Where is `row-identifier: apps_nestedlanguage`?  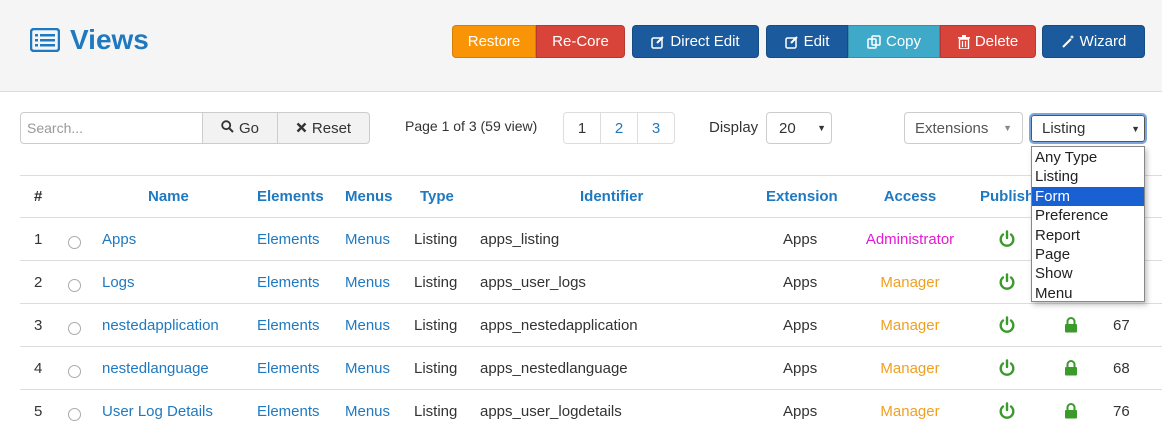
row-identifier: apps_nestedlanguage is located at coordinates (554, 368).